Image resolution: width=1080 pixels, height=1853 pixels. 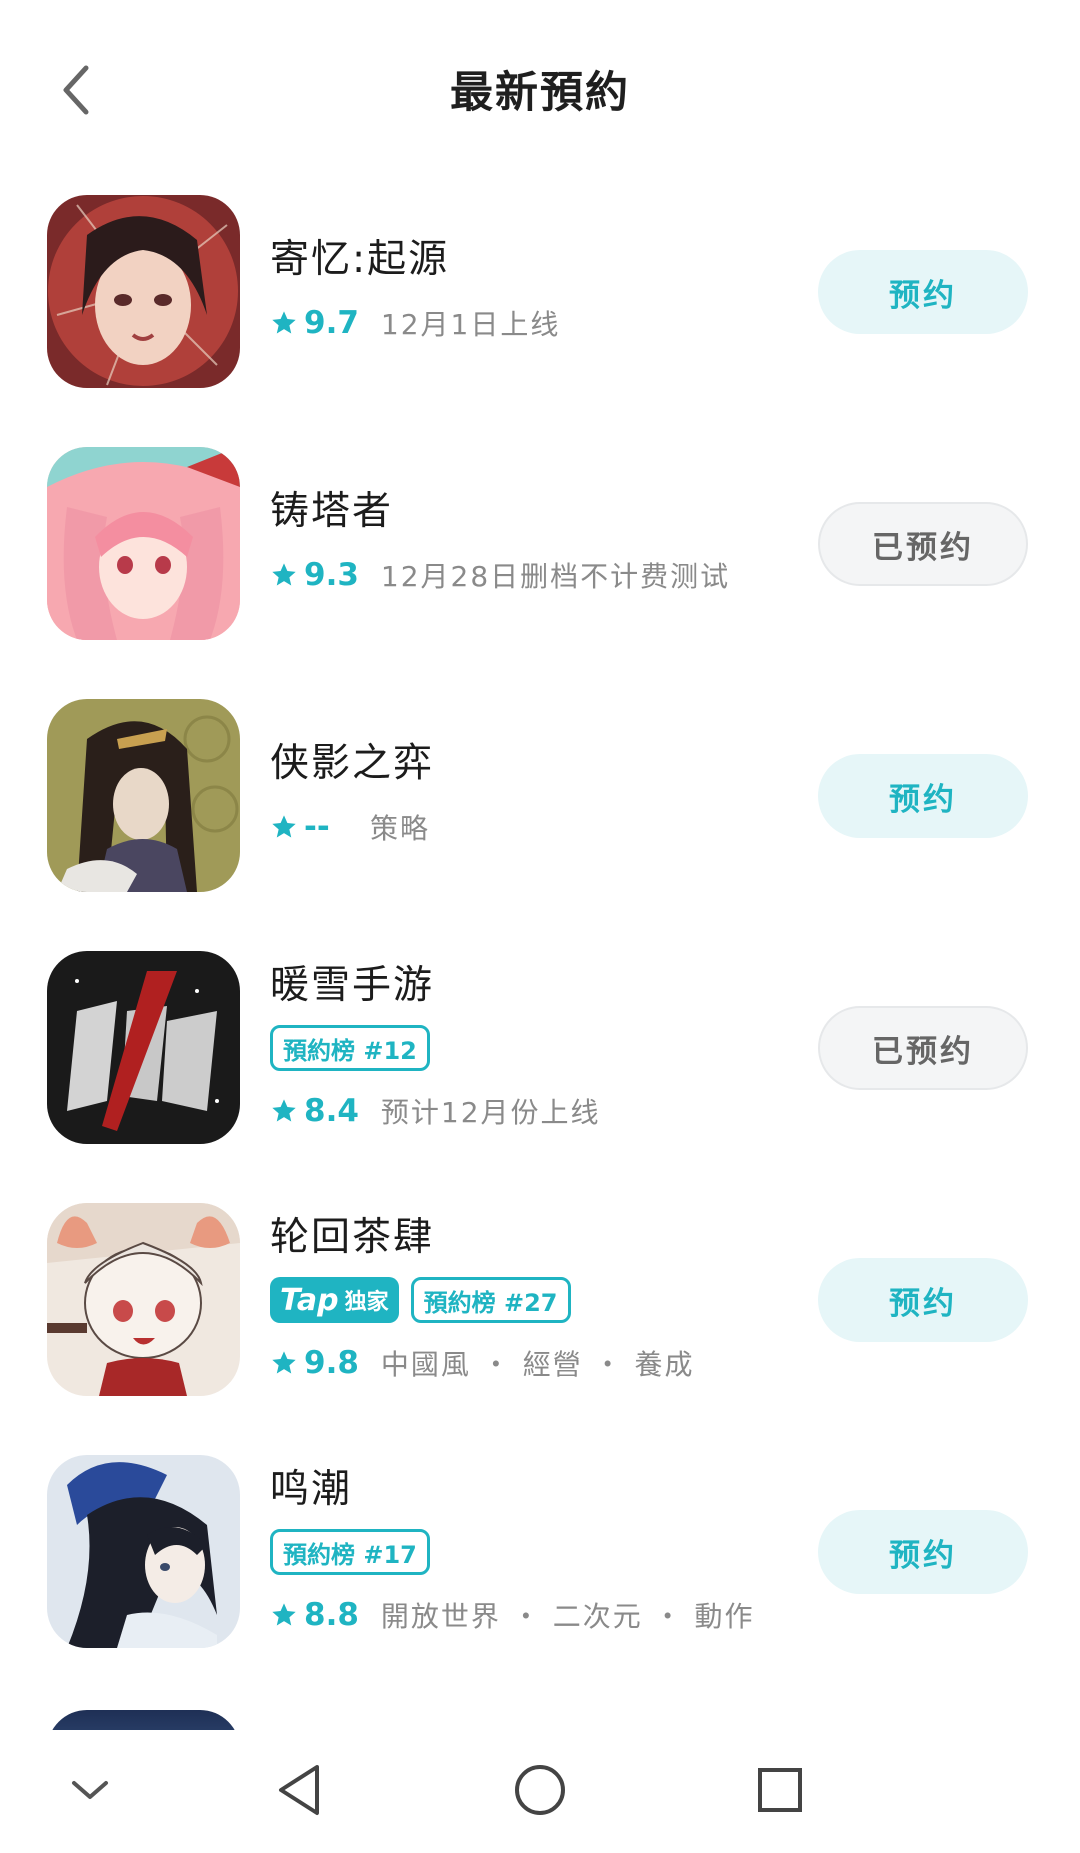 I want to click on nav-recents-button, so click(x=780, y=1790).